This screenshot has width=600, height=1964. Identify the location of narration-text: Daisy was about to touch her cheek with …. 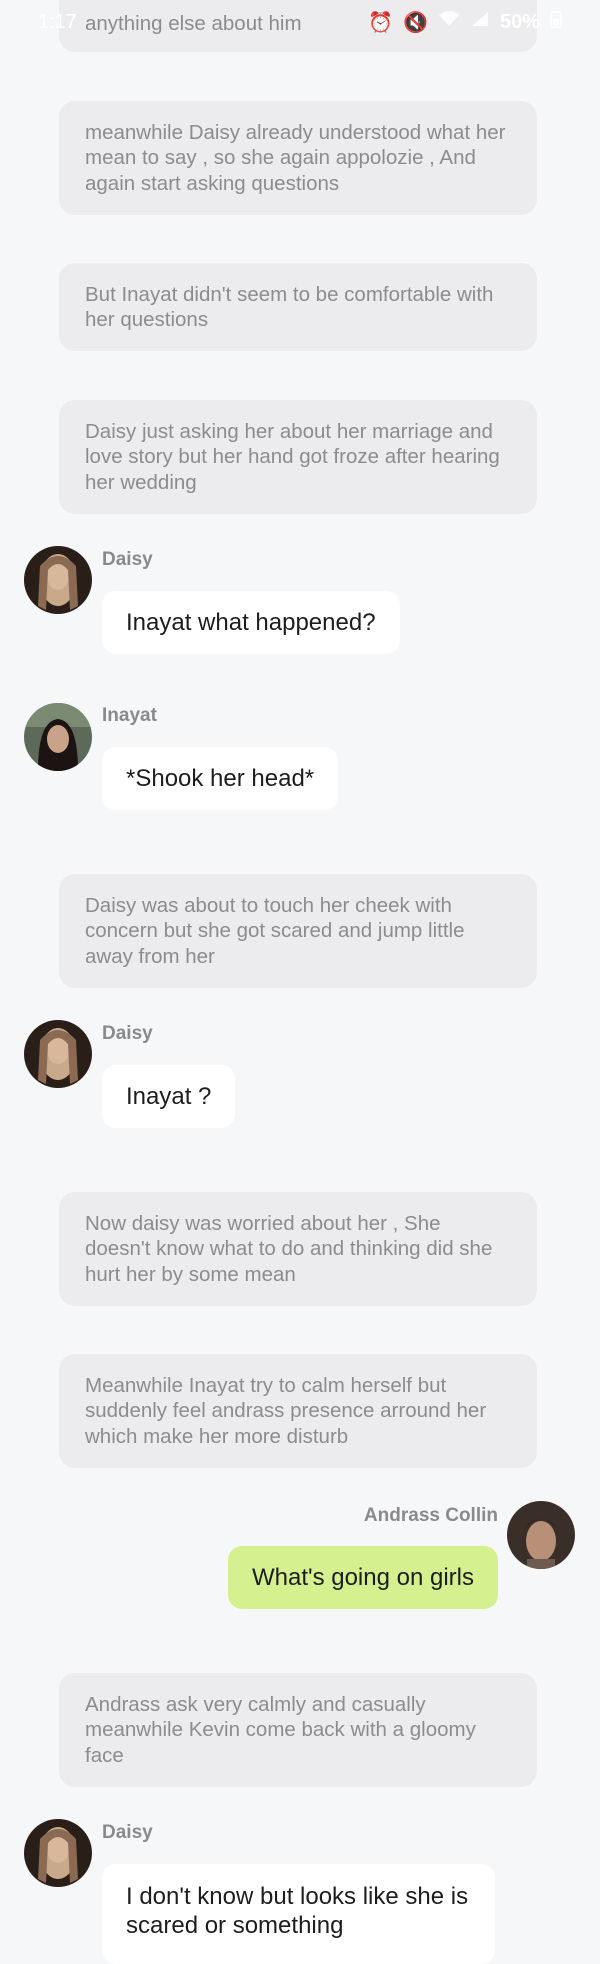
(275, 930).